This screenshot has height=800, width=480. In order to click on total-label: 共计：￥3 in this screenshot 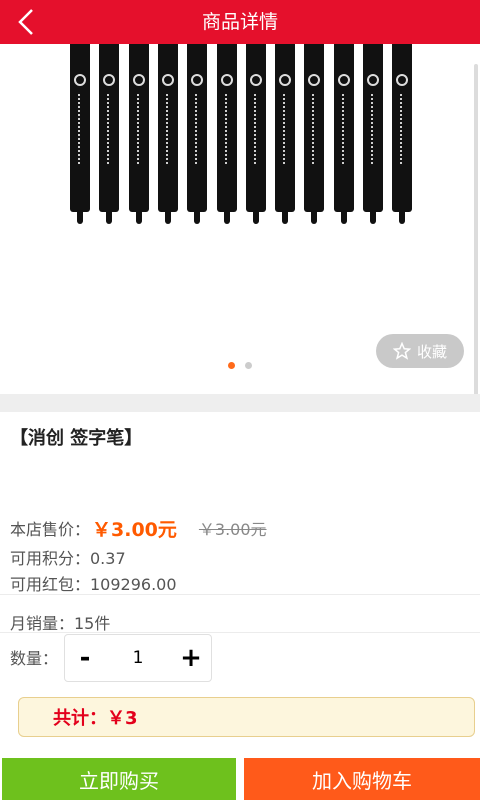, I will do `click(95, 718)`.